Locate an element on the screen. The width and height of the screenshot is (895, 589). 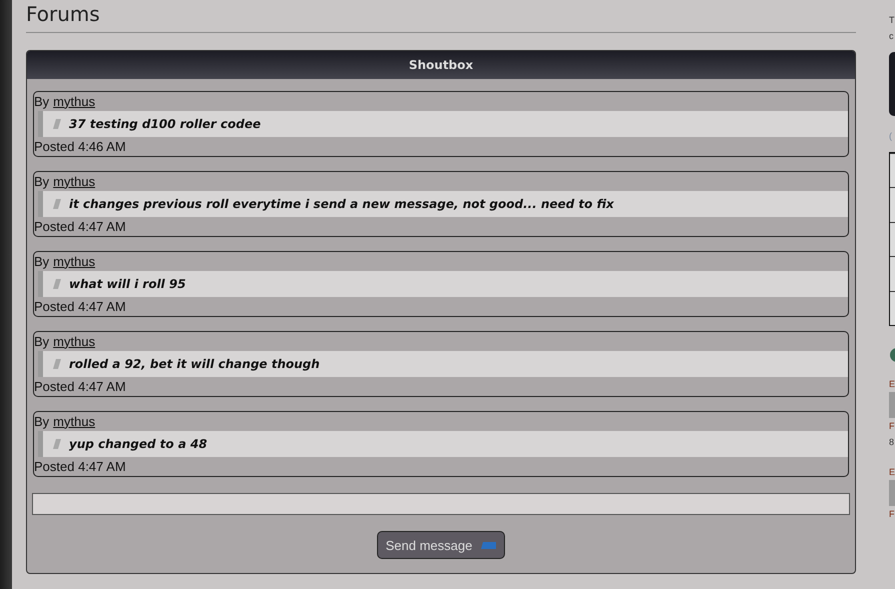
posted-time: Posted 4:46 AM is located at coordinates (80, 146).